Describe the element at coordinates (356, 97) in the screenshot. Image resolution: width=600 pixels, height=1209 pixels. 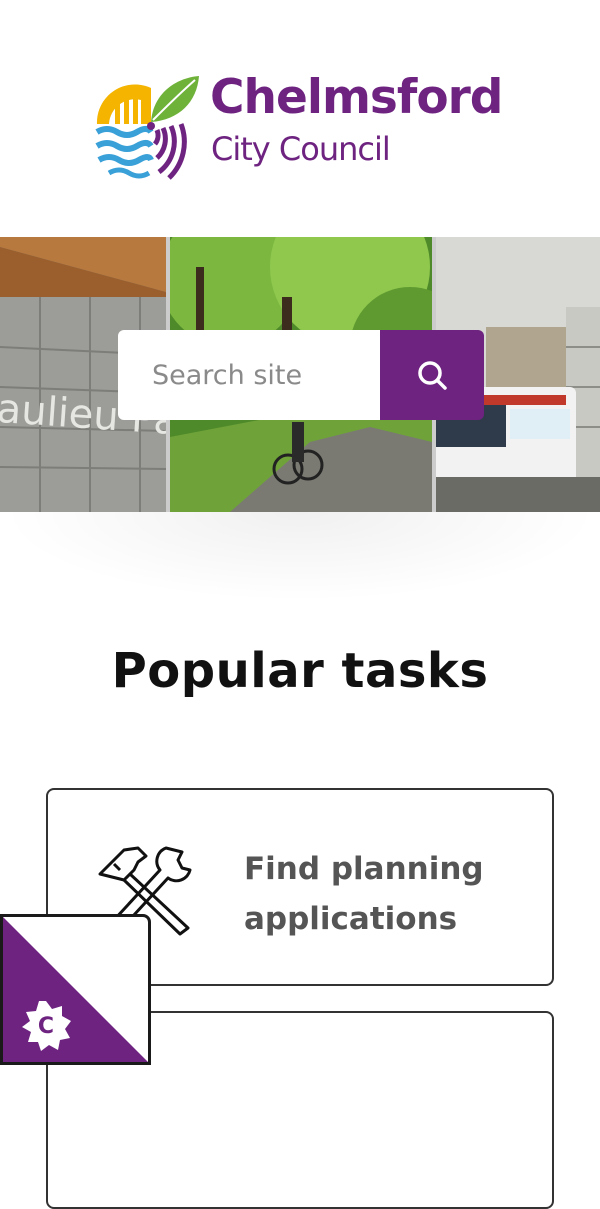
I see `logo-title: Chelmsford` at that location.